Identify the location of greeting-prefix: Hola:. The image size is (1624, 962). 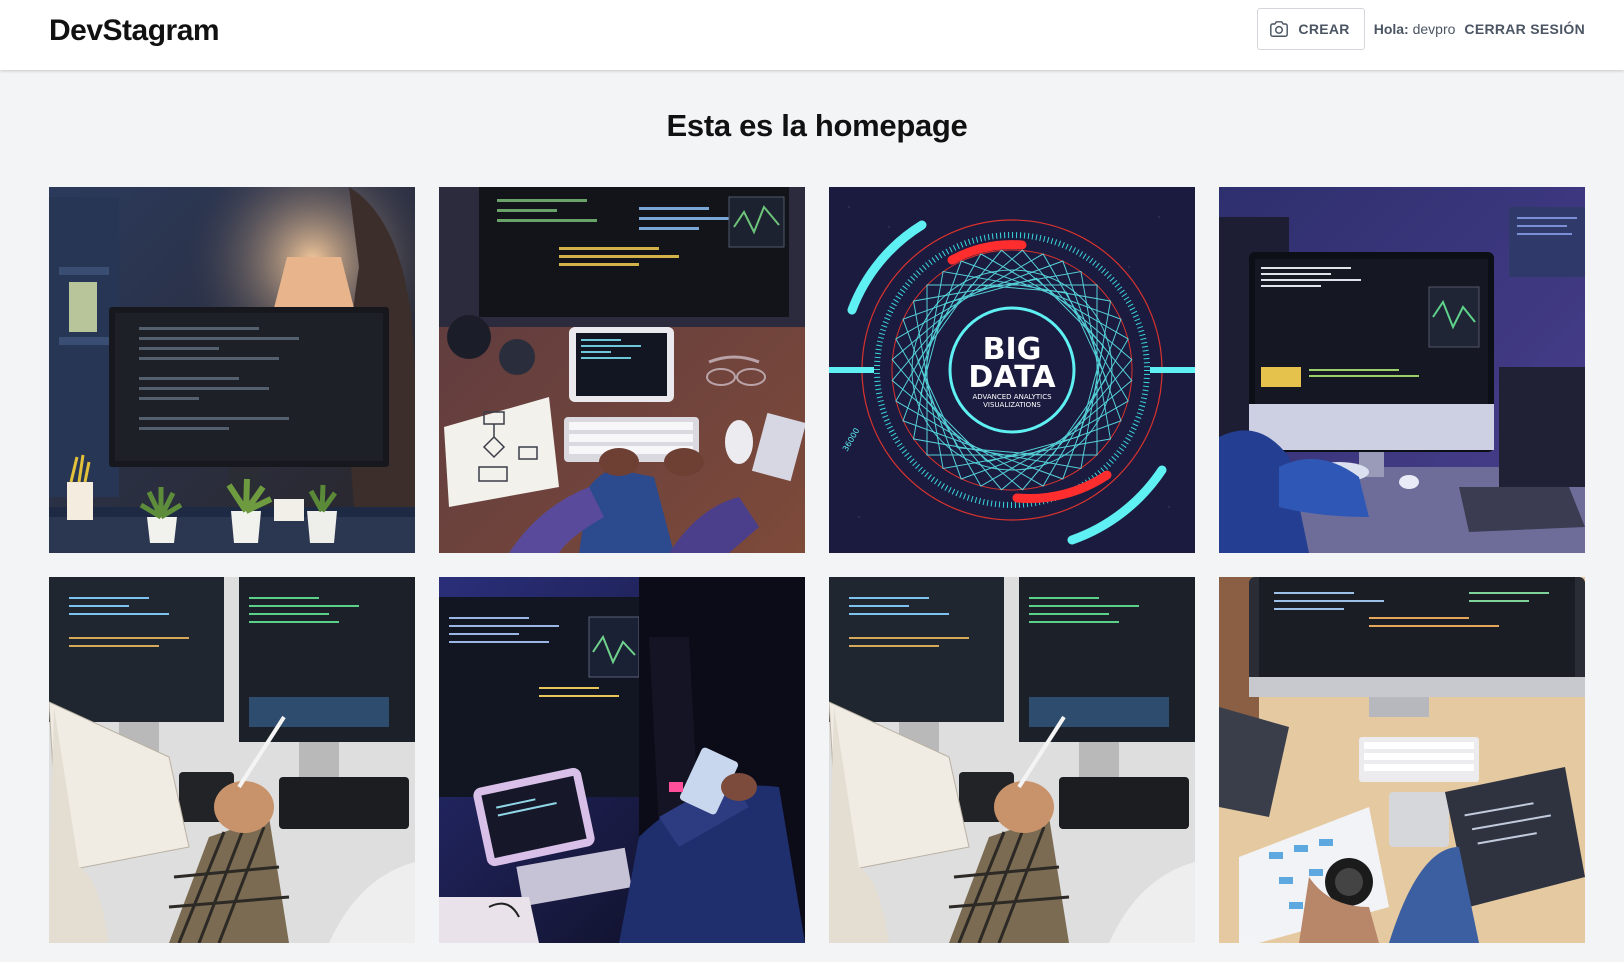
(1391, 29).